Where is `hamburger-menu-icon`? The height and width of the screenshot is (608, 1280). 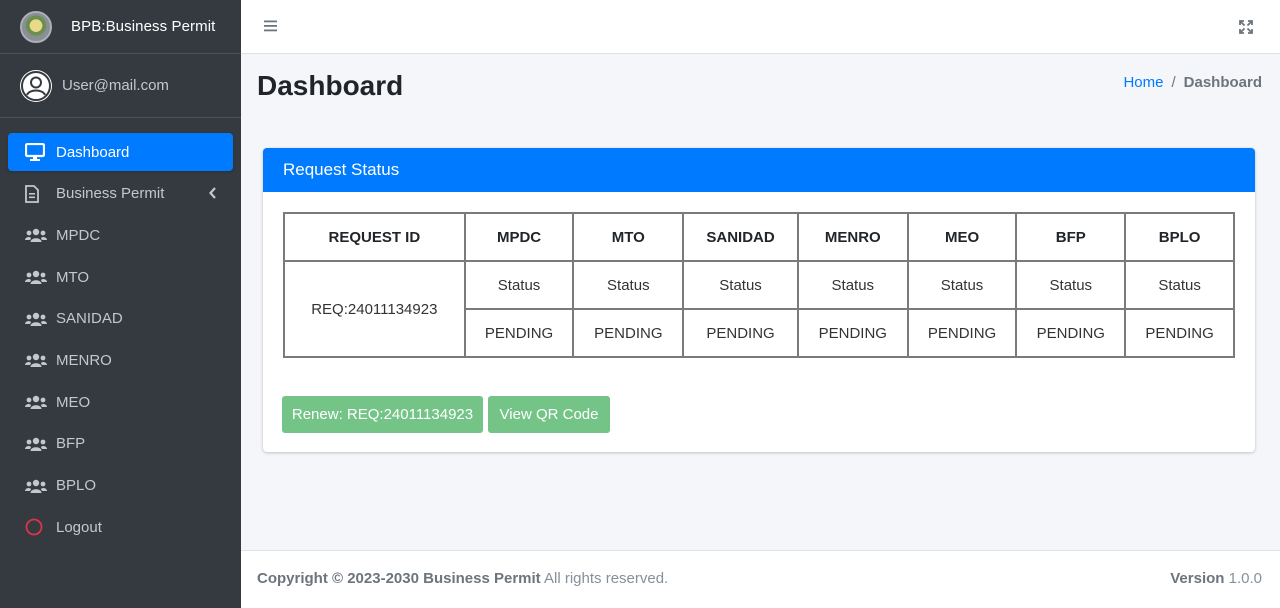
hamburger-menu-icon is located at coordinates (271, 26).